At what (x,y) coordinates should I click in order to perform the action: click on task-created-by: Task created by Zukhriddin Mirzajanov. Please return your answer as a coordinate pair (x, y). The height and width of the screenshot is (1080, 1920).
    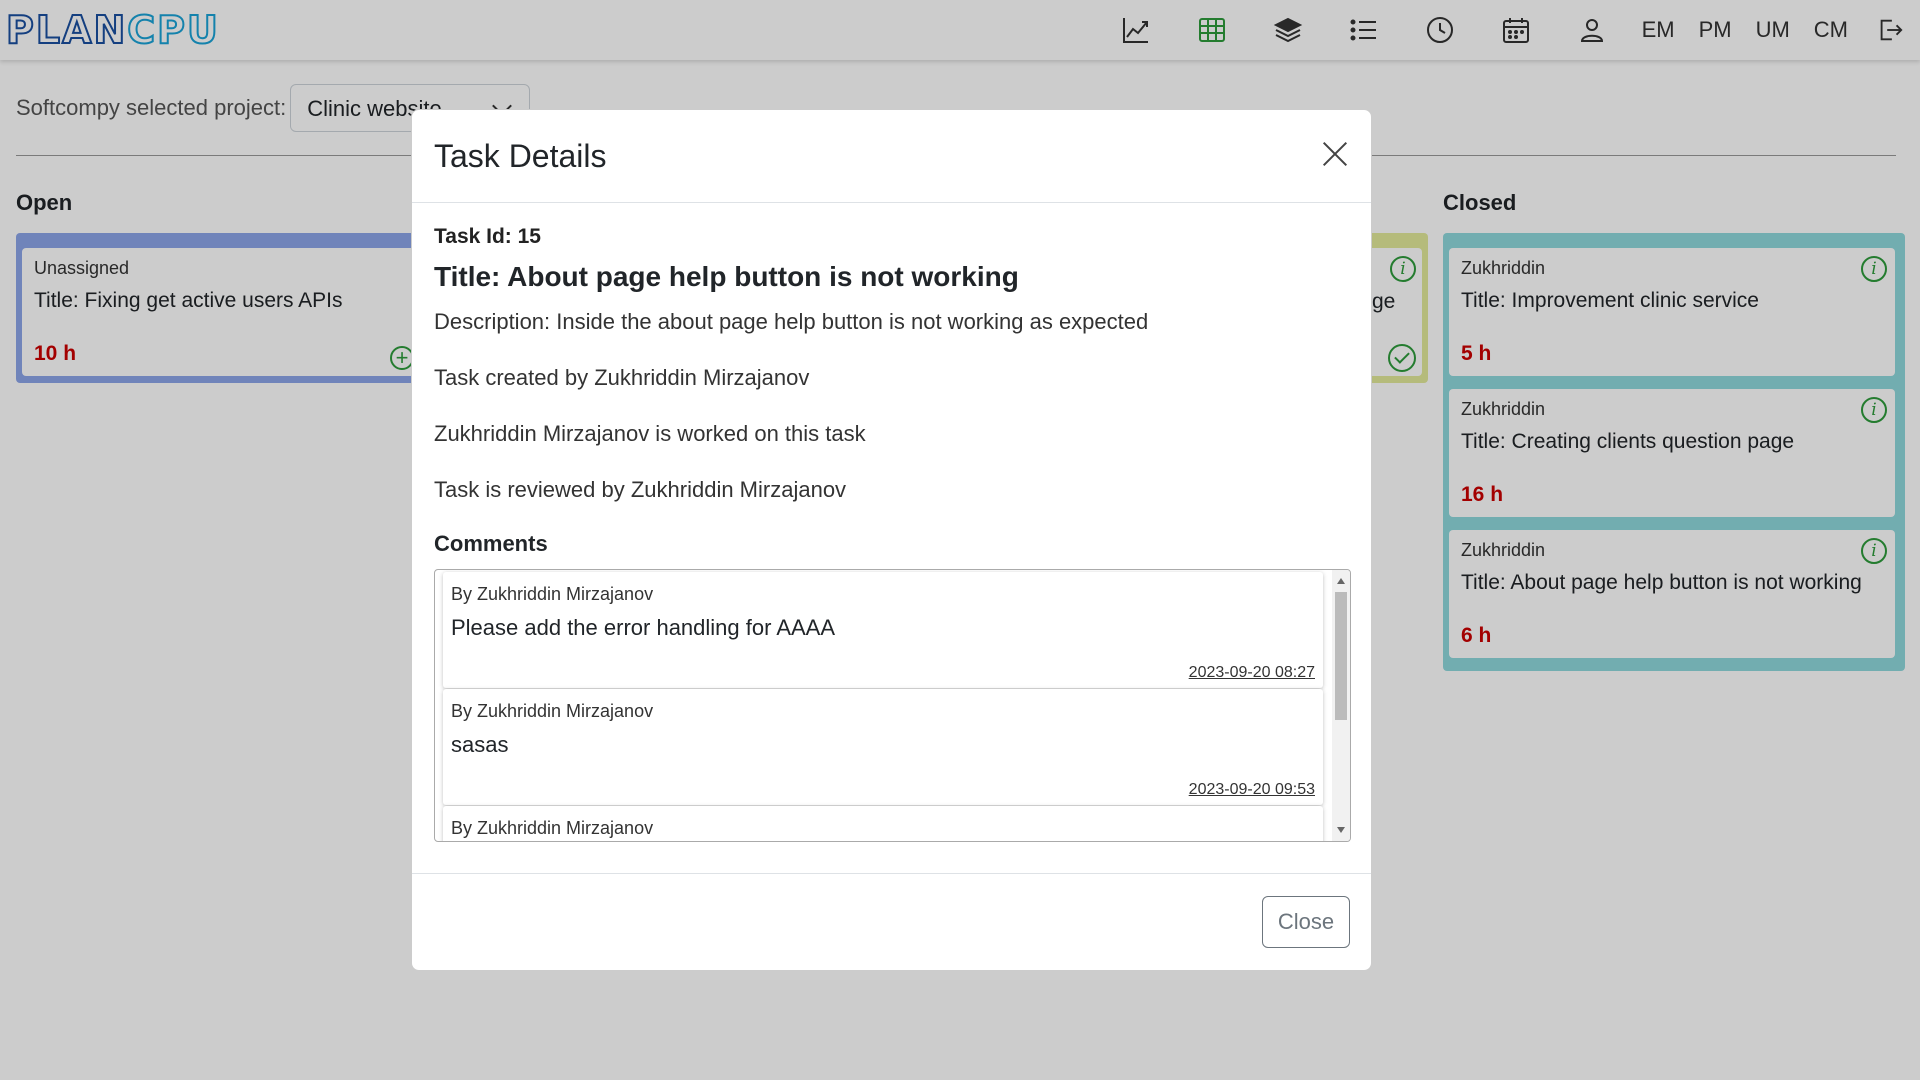
    Looking at the image, I should click on (622, 377).